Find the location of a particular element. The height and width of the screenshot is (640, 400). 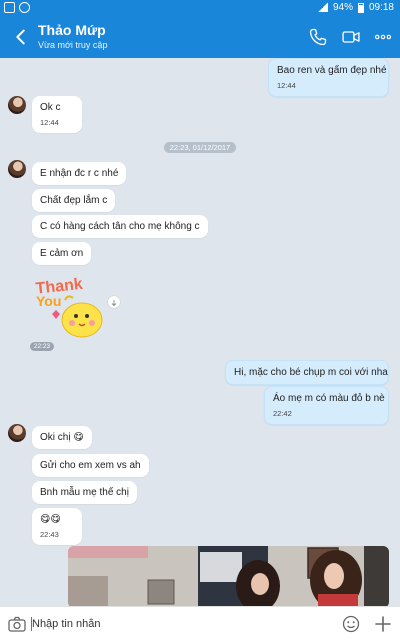

battery-percent: 94% is located at coordinates (342, 7).